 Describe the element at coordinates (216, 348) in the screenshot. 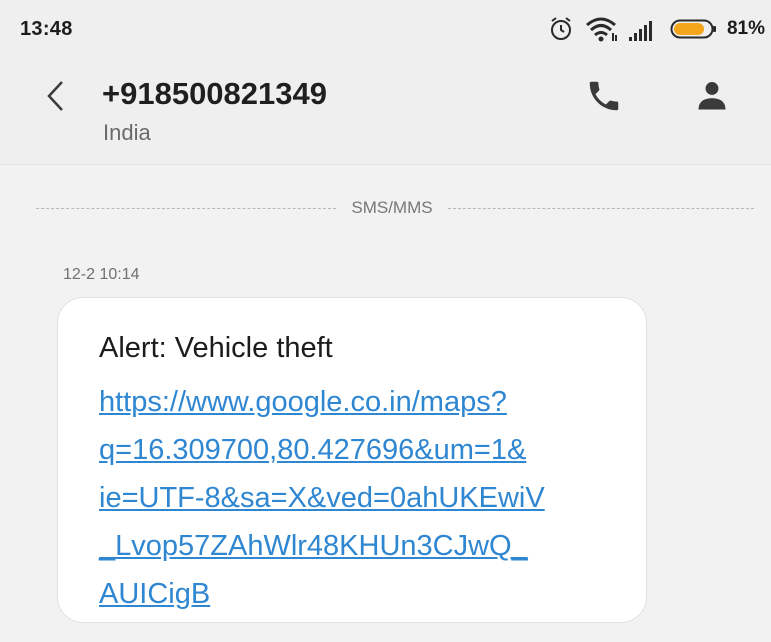

I see `message-title: Alert: Vehicle theft` at that location.